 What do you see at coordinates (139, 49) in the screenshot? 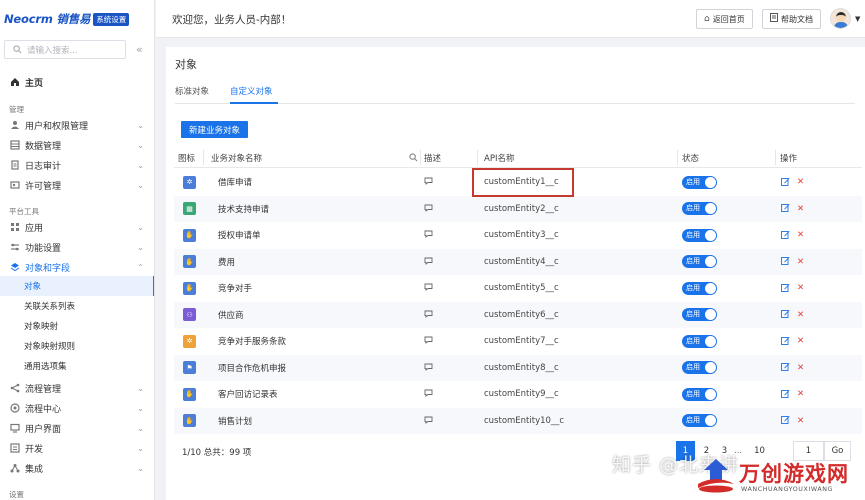
I see `collapse-sidebar-icon: «` at bounding box center [139, 49].